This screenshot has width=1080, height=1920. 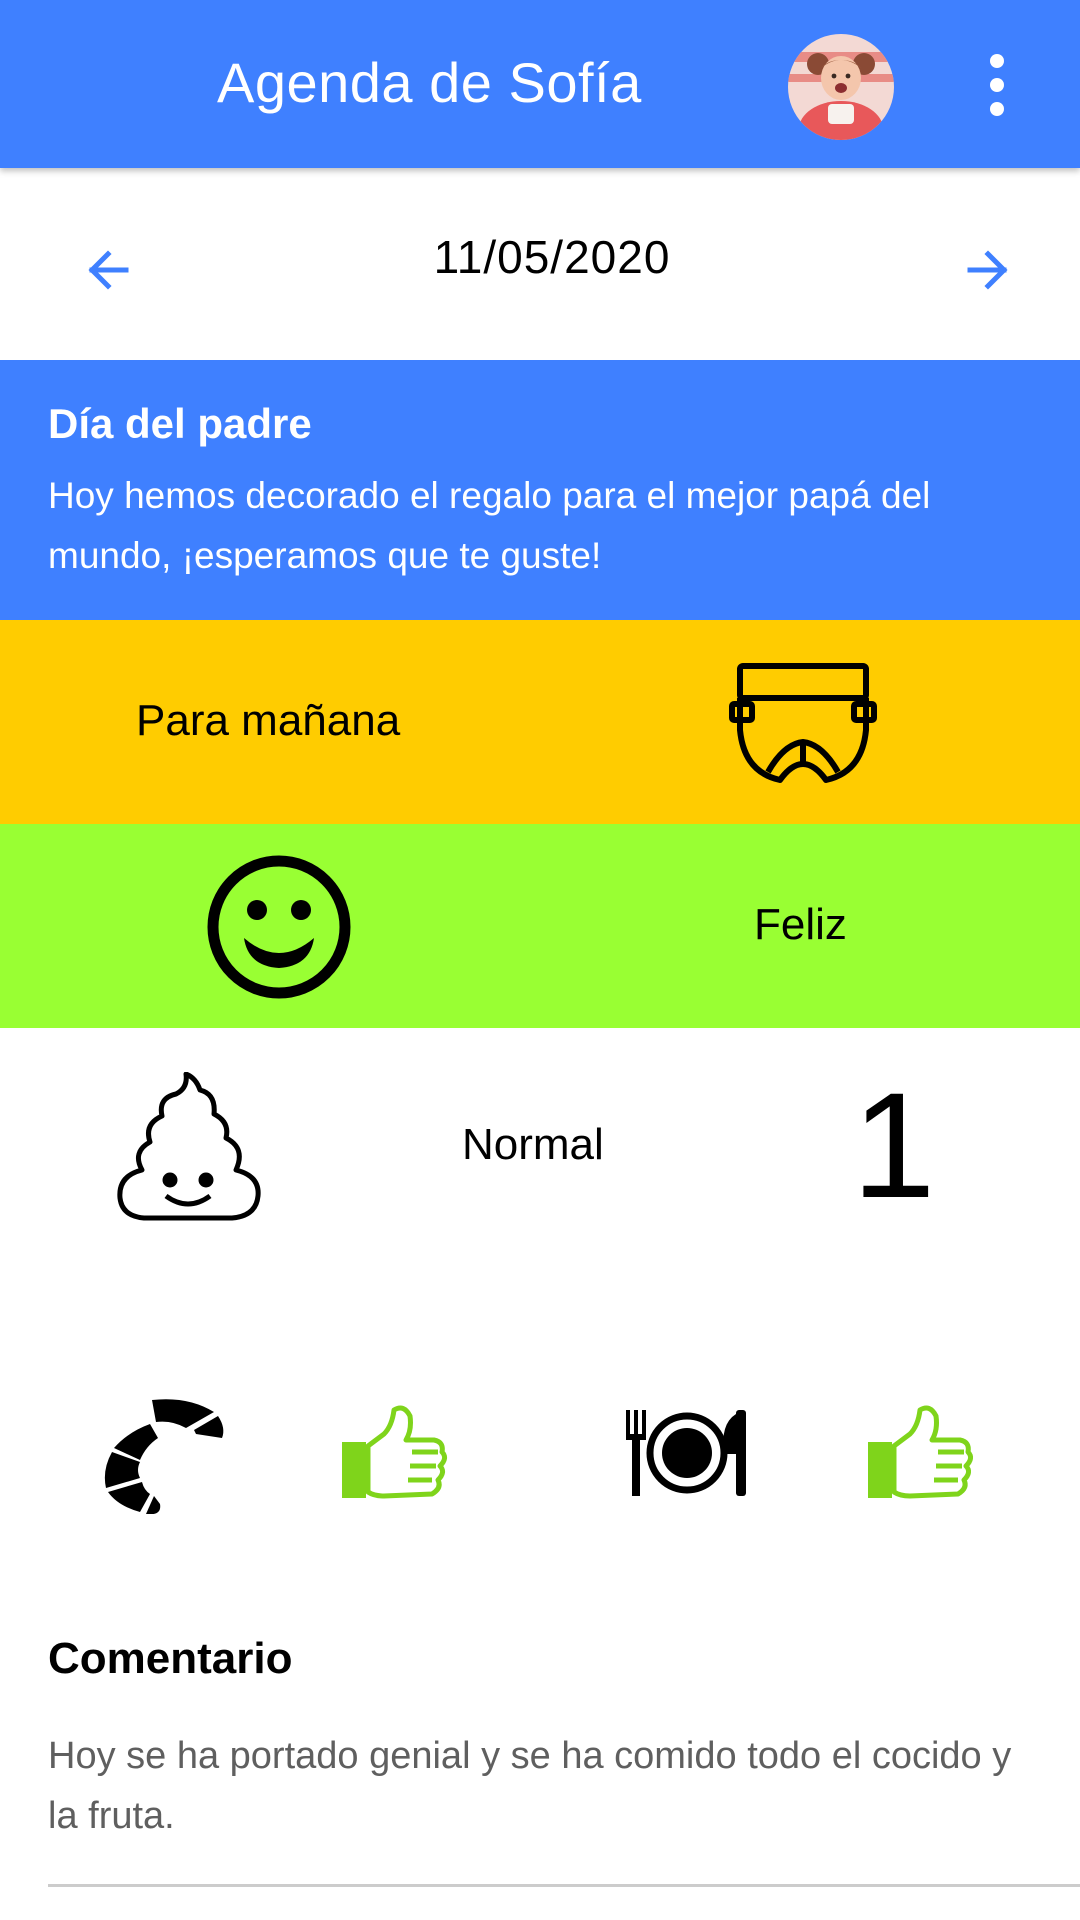 I want to click on tomorrow-label: Para mañana, so click(x=268, y=720).